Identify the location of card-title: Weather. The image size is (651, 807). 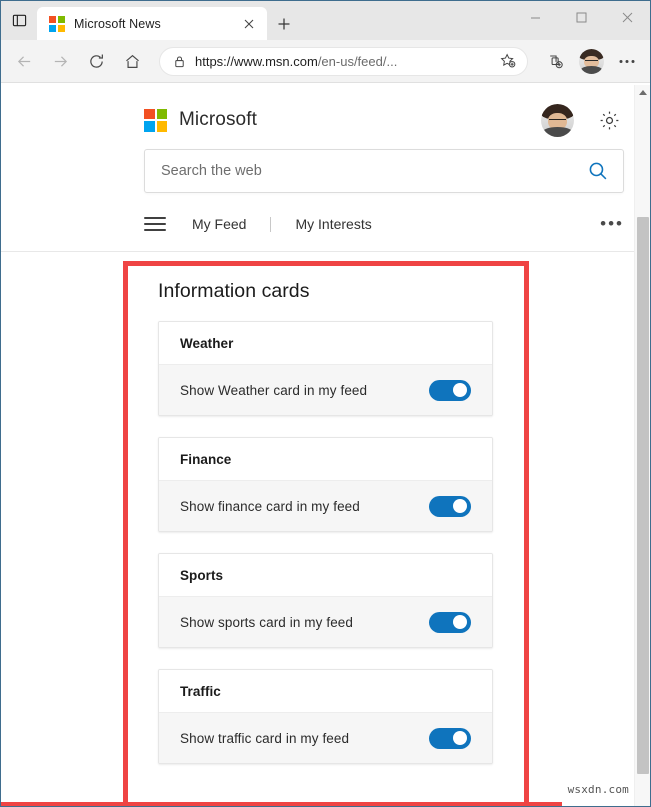
(325, 343).